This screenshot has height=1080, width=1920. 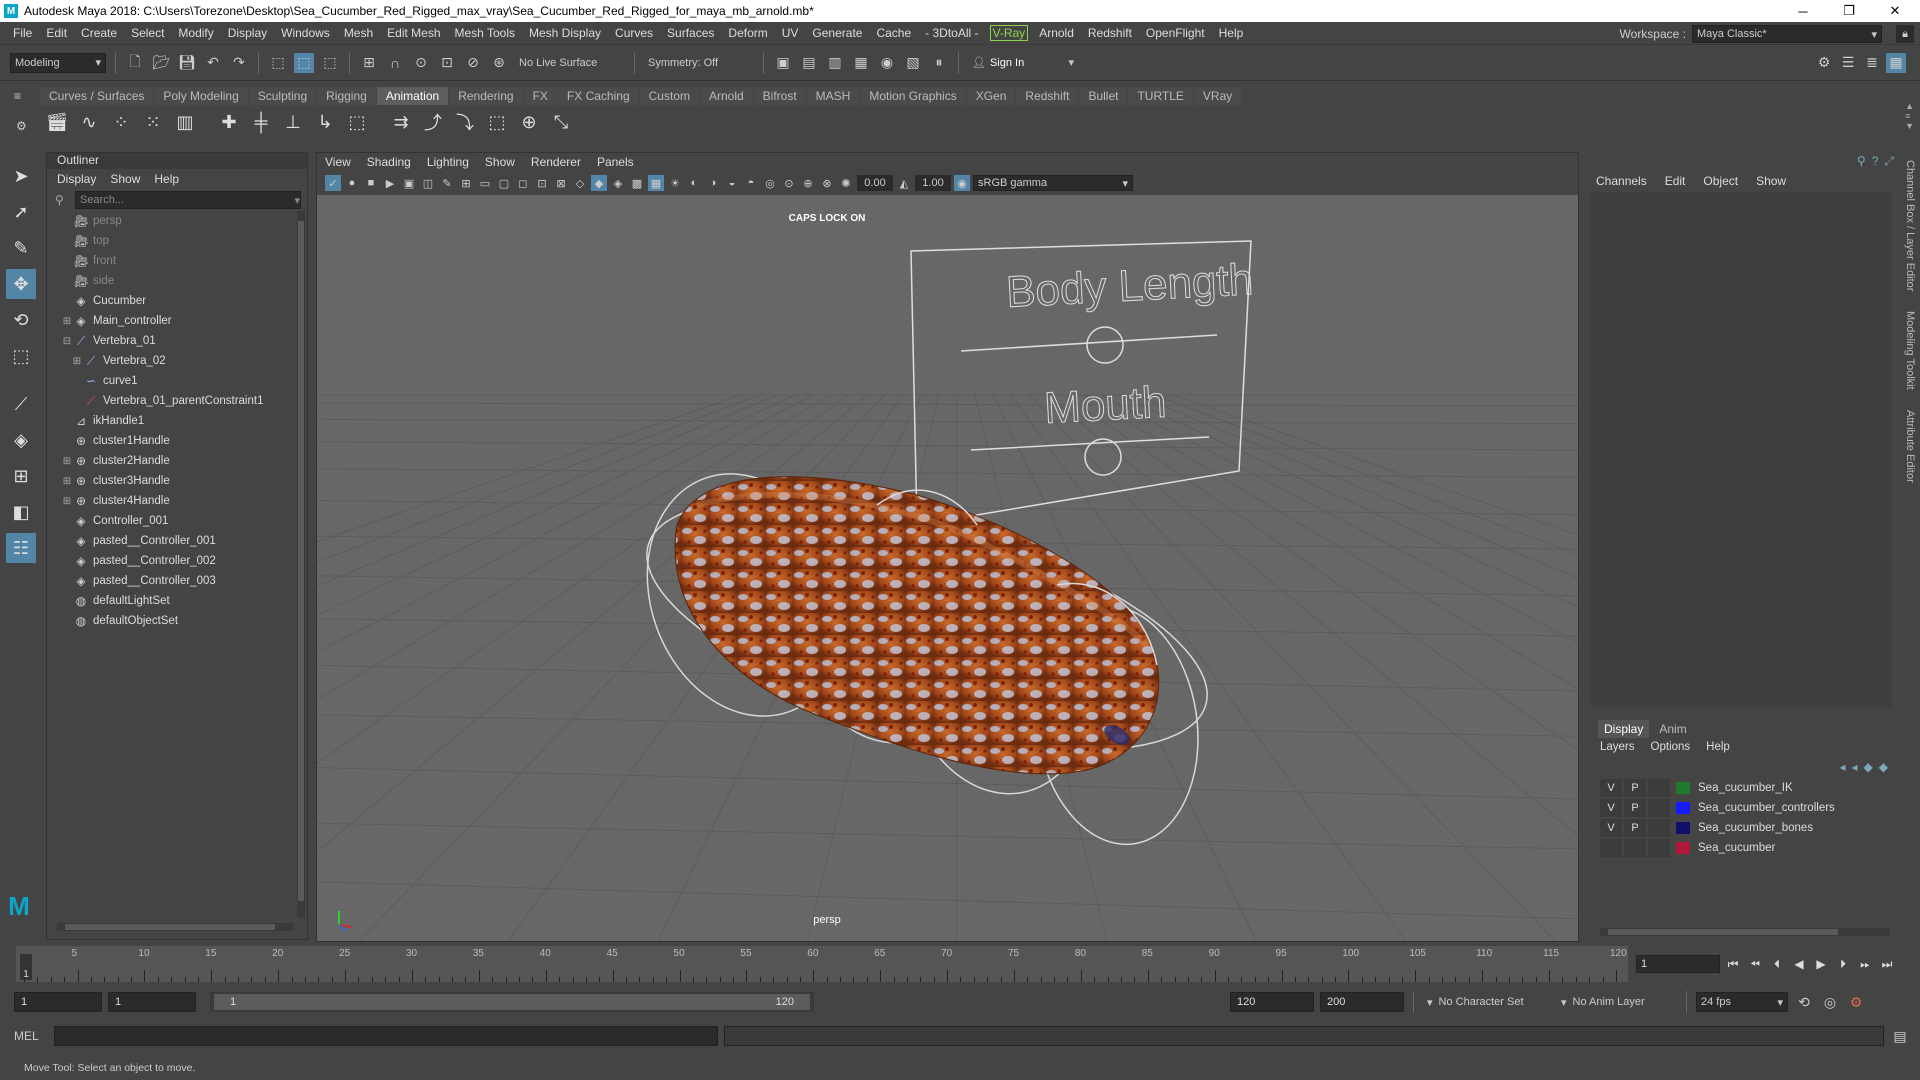 I want to click on undo-icon: ↶, so click(x=213, y=63).